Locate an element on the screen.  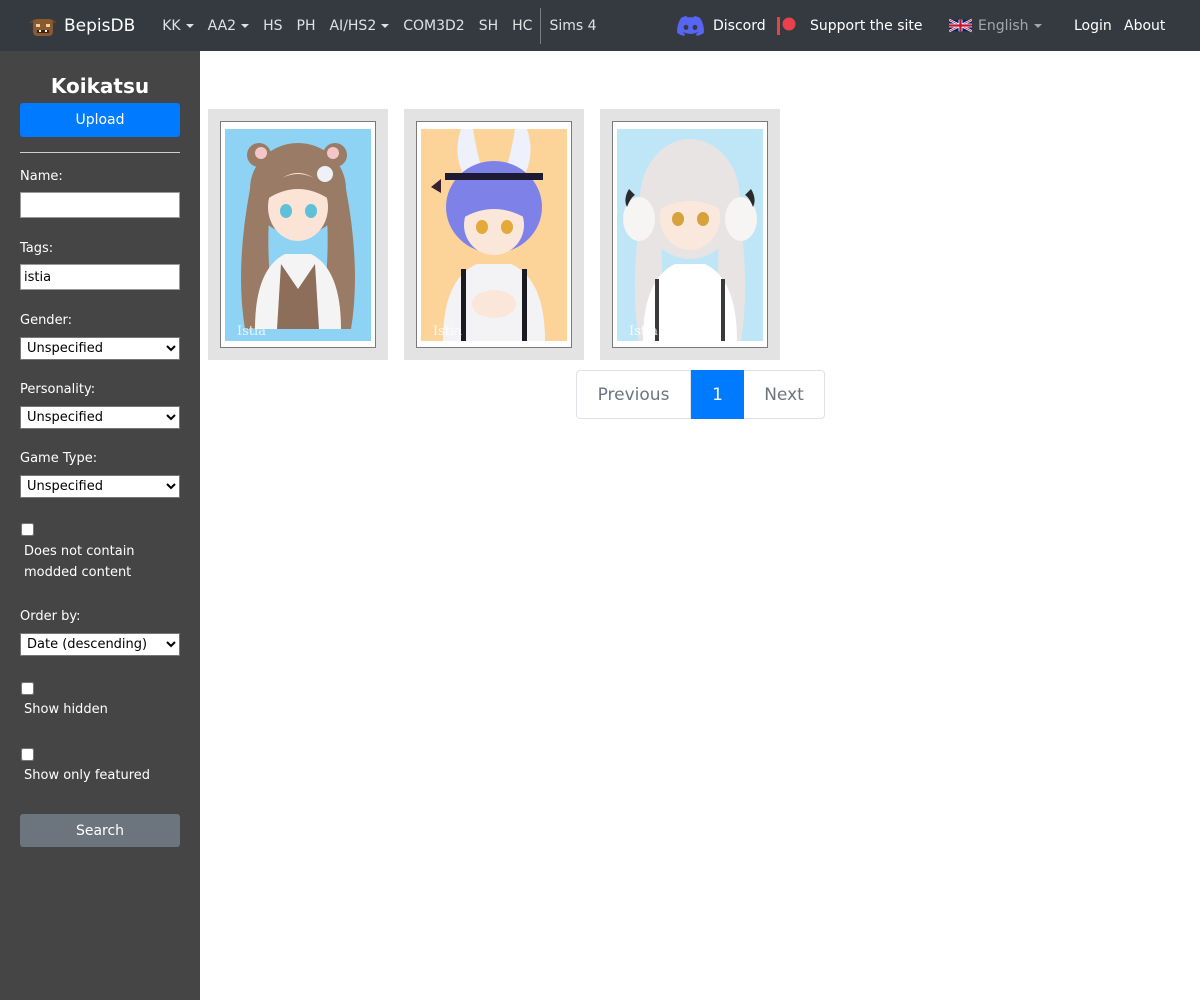
login-label: Login is located at coordinates (1093, 25).